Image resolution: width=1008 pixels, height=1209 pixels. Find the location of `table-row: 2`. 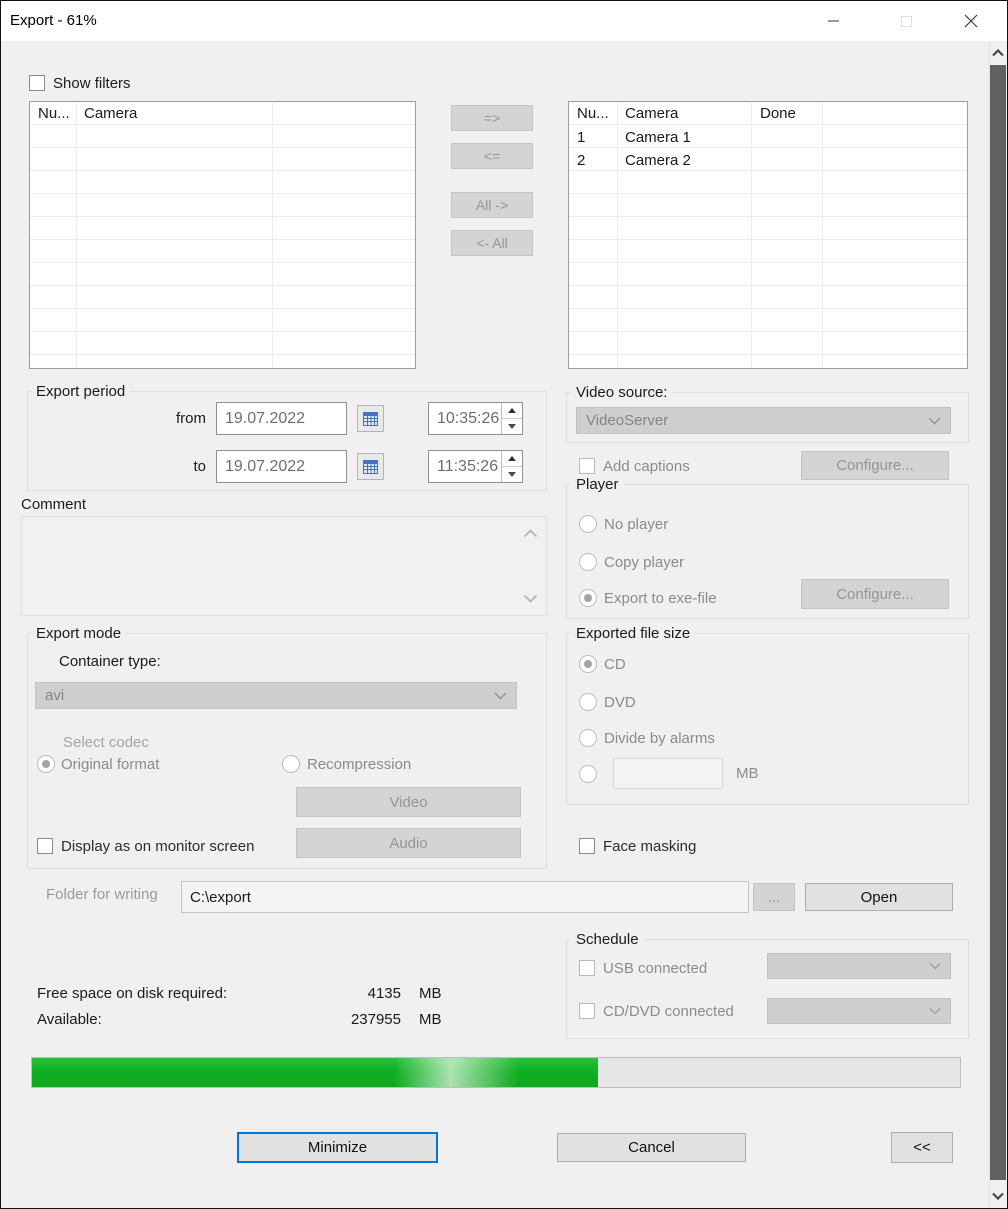

table-row: 2 is located at coordinates (581, 160).